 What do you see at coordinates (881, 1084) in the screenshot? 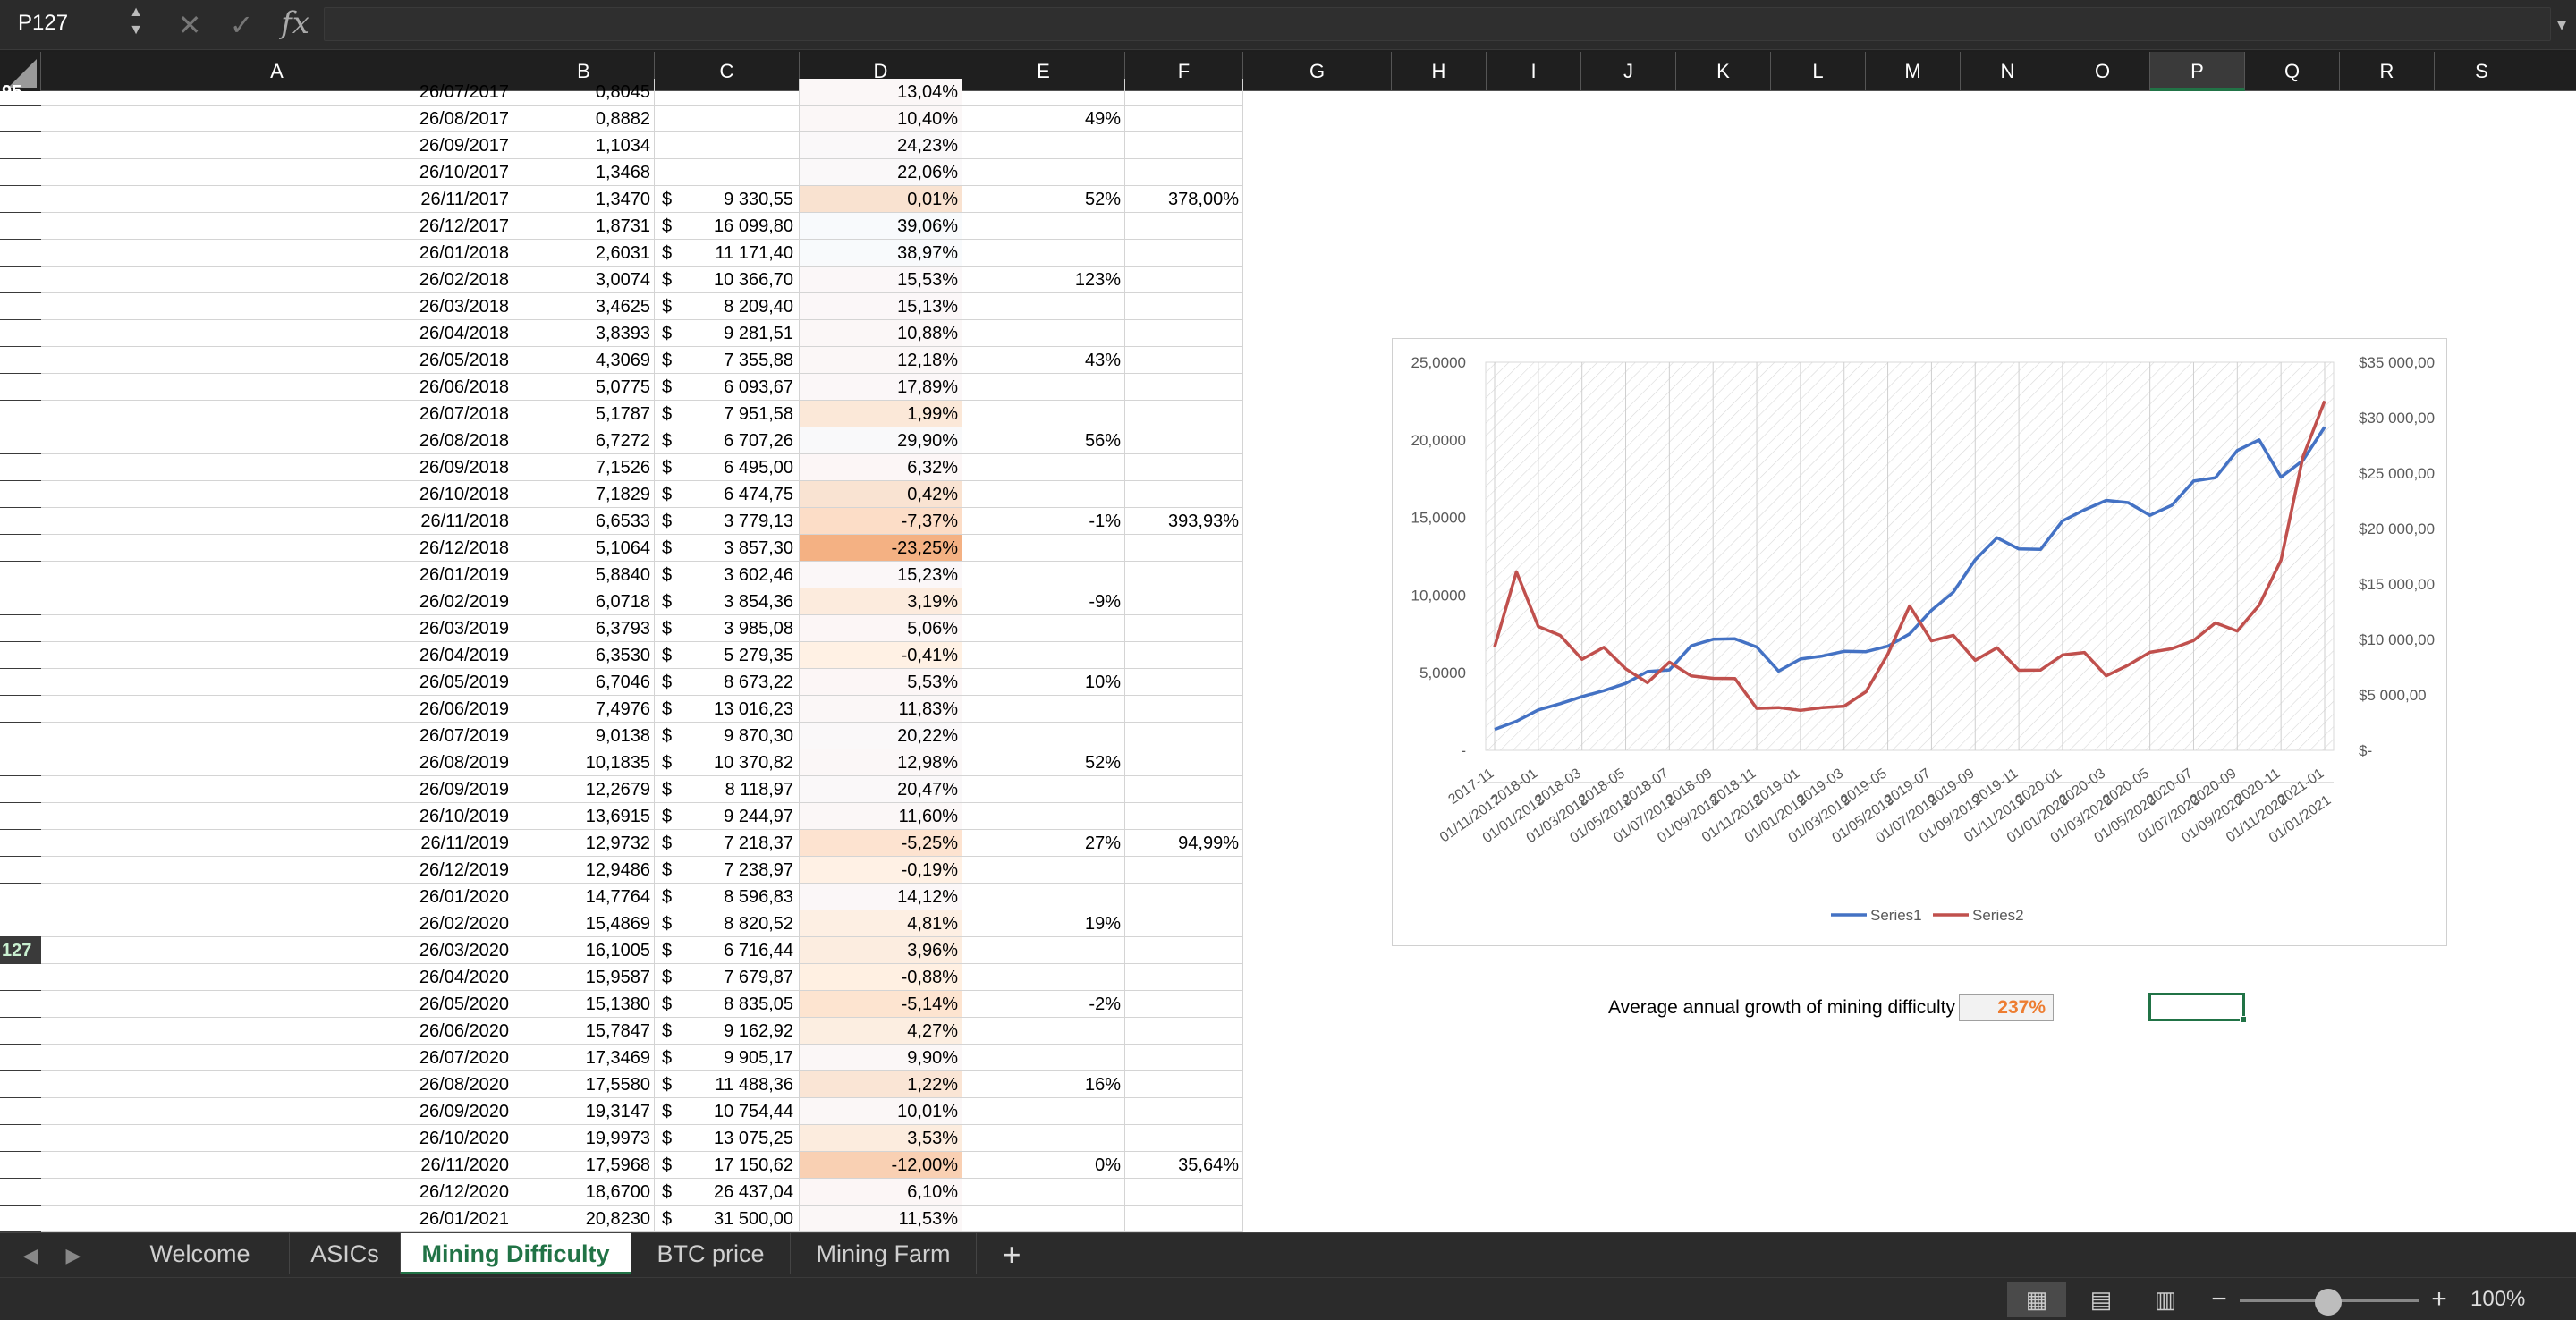
I see `cell-change: 1,22%` at bounding box center [881, 1084].